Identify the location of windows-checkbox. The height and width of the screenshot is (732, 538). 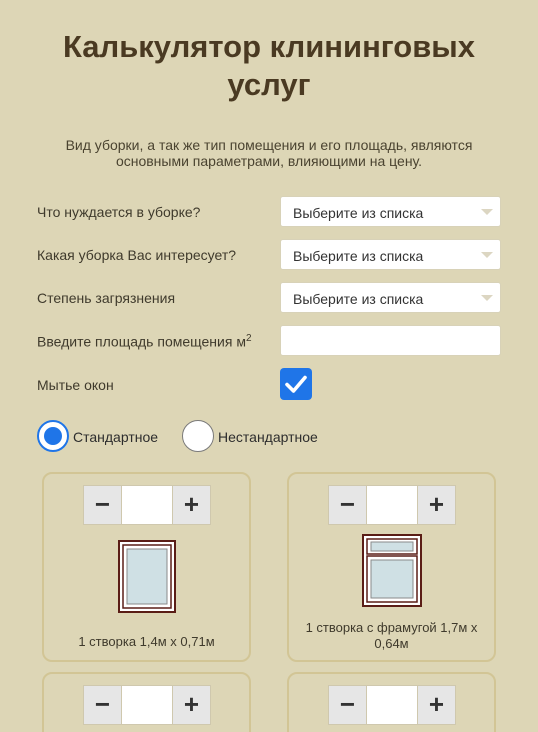
(296, 384).